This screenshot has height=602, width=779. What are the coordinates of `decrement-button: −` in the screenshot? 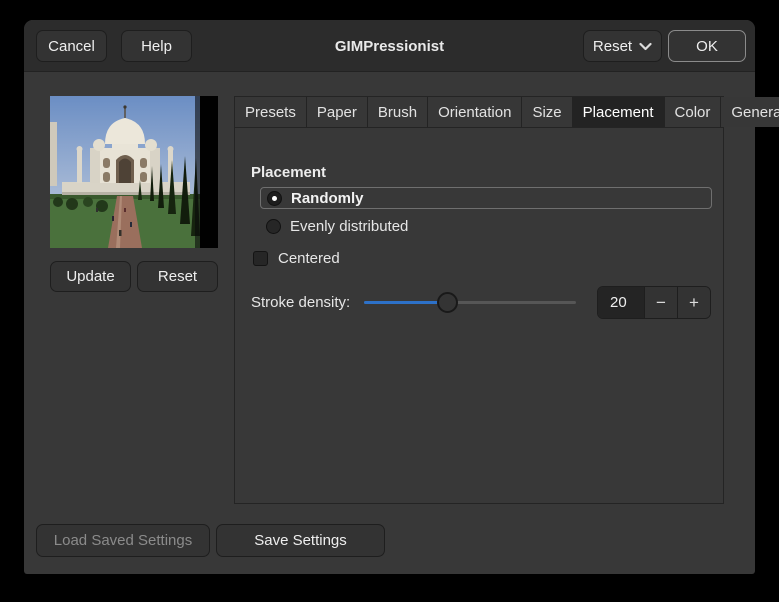 It's located at (660, 302).